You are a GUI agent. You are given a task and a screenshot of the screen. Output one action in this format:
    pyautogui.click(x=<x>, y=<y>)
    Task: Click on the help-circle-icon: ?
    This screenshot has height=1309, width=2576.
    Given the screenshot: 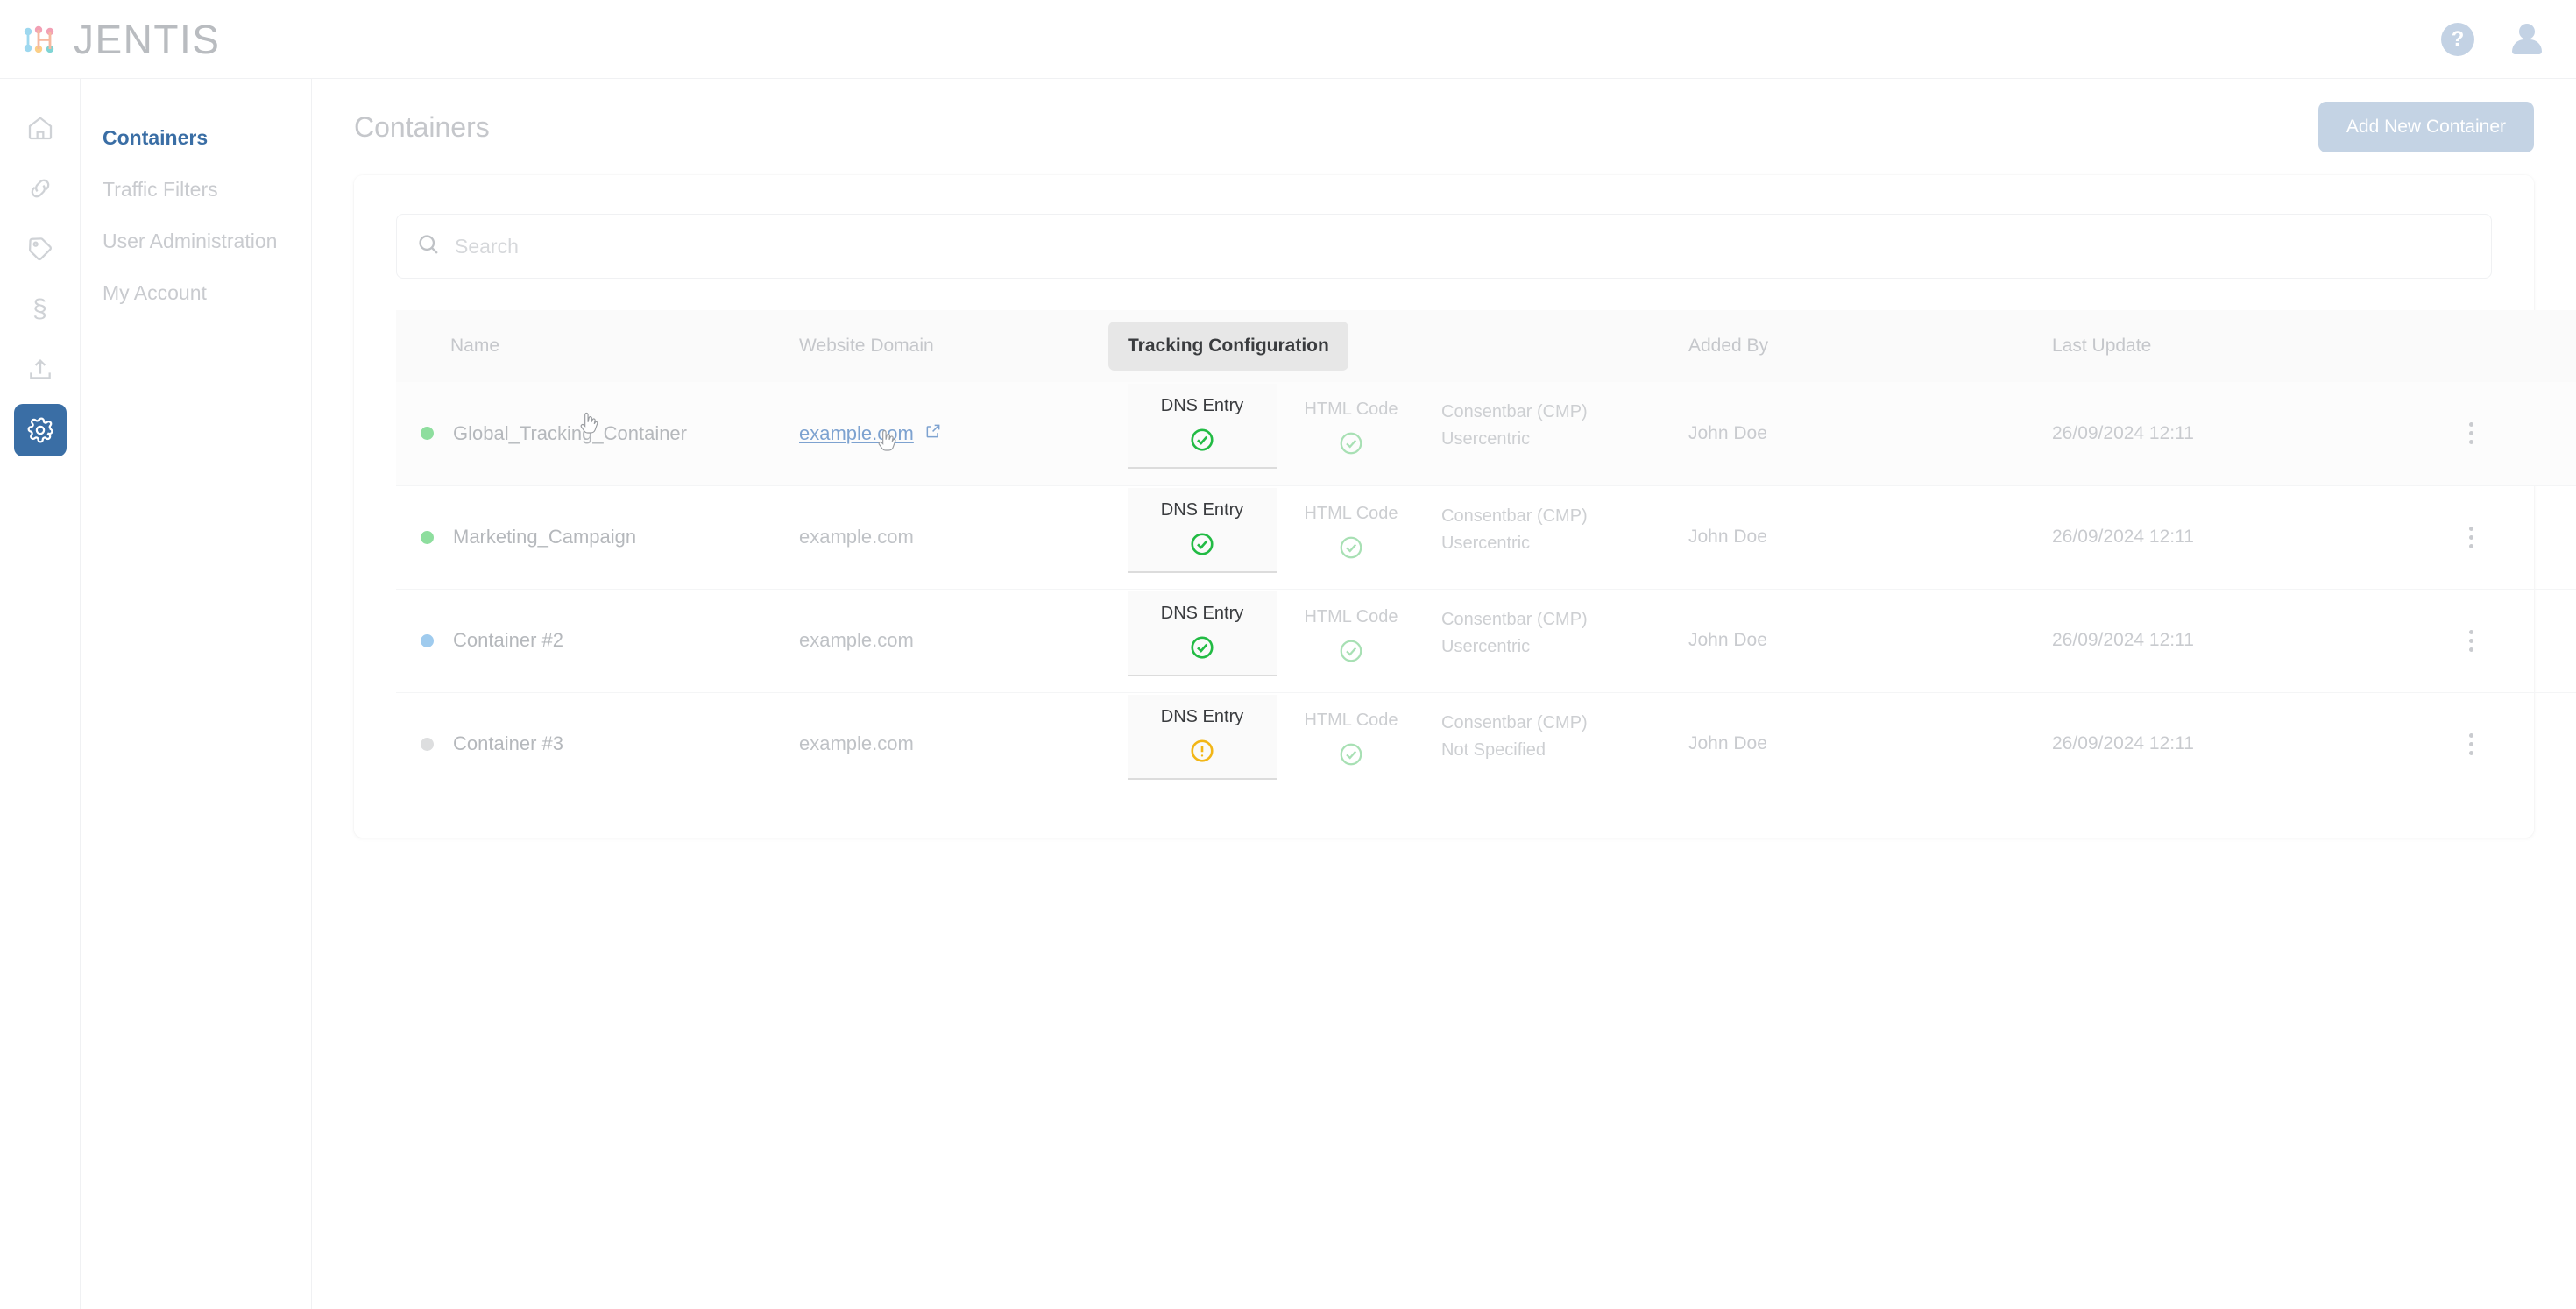 What is the action you would take?
    pyautogui.click(x=2457, y=39)
    